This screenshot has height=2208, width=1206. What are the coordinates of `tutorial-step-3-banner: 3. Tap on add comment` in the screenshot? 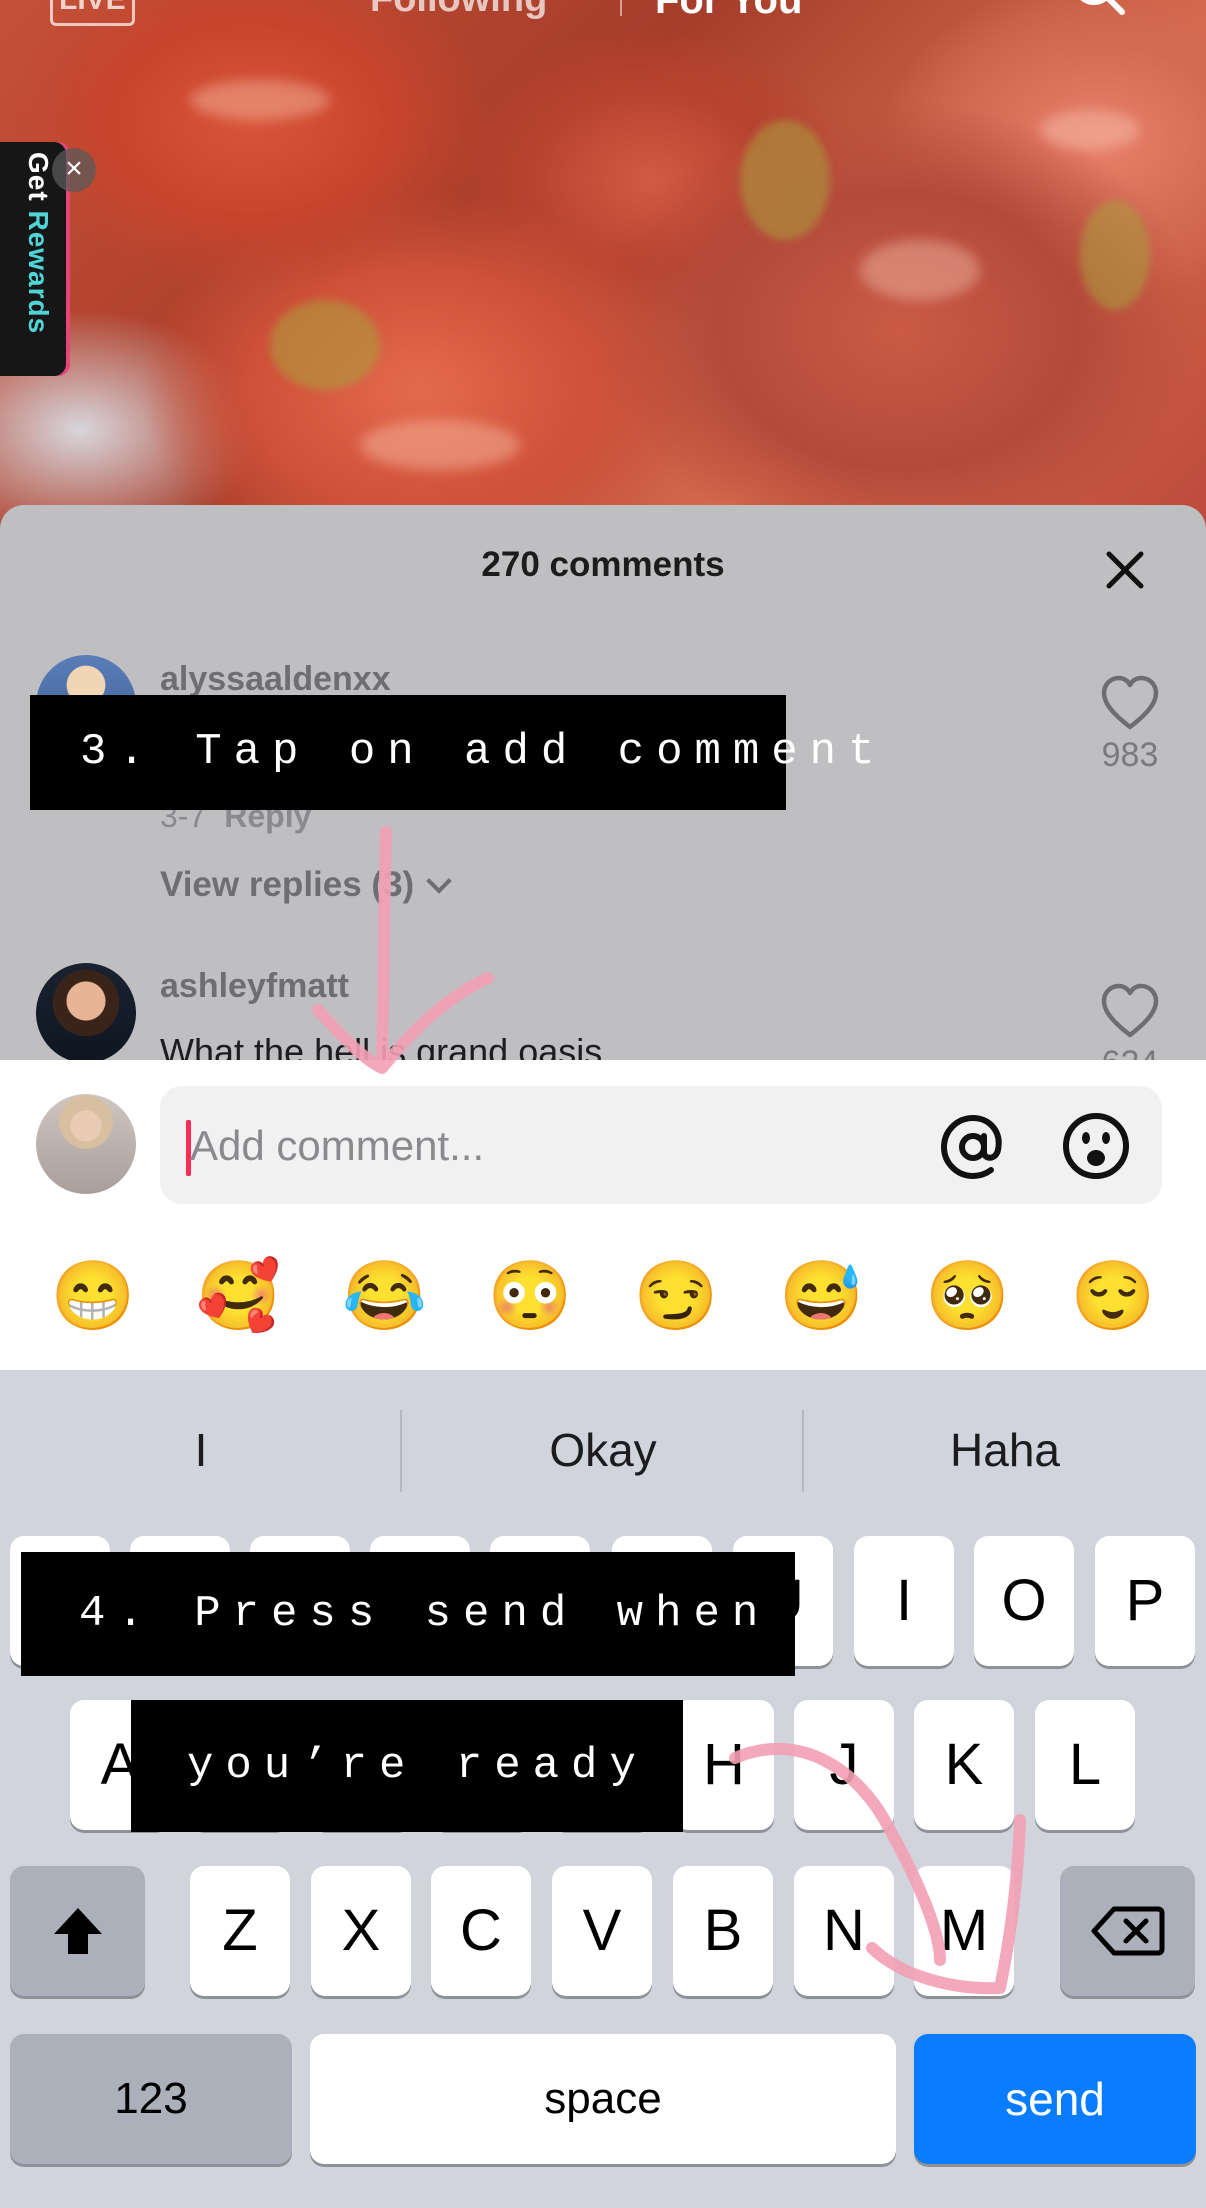 It's located at (452, 752).